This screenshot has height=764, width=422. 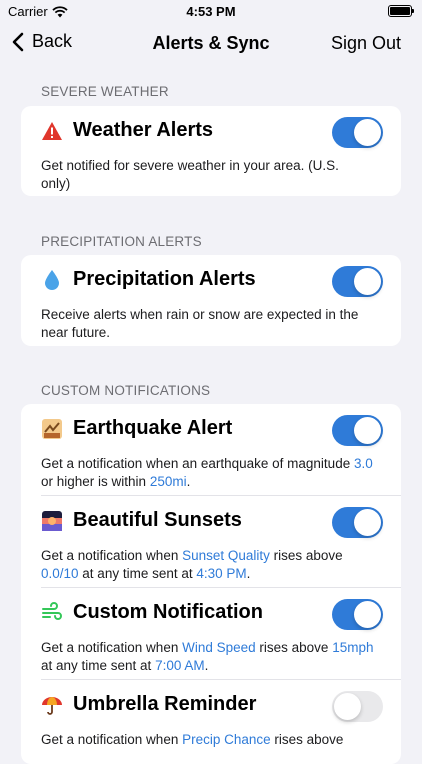 What do you see at coordinates (157, 520) in the screenshot?
I see `beautiful-sunsets-title: Beautiful Sunsets` at bounding box center [157, 520].